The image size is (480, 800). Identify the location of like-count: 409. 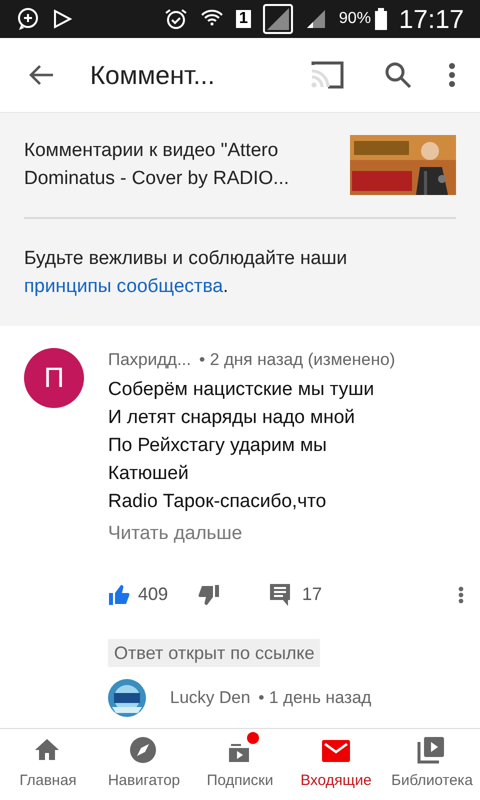
(153, 594).